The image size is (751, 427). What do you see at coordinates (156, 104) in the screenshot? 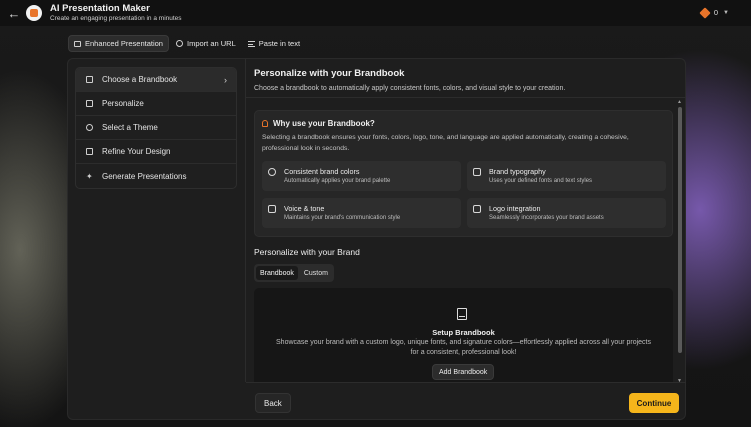
I see `step-personalize: Personalize` at bounding box center [156, 104].